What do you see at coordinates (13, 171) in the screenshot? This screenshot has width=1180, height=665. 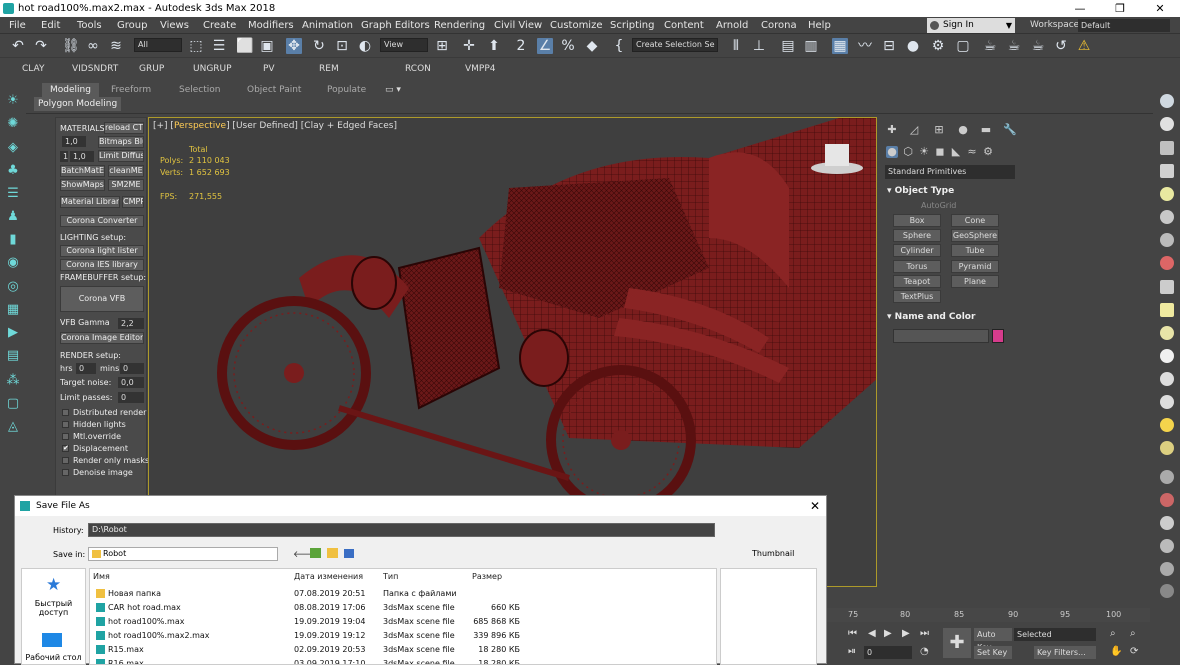 I see `tree-icon: ♣` at bounding box center [13, 171].